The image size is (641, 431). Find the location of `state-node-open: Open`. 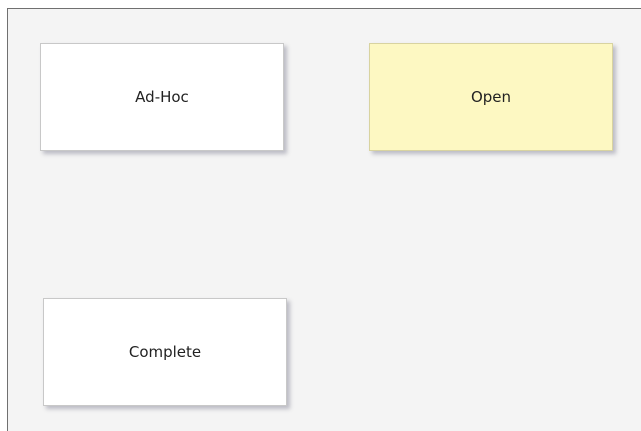

state-node-open: Open is located at coordinates (491, 97).